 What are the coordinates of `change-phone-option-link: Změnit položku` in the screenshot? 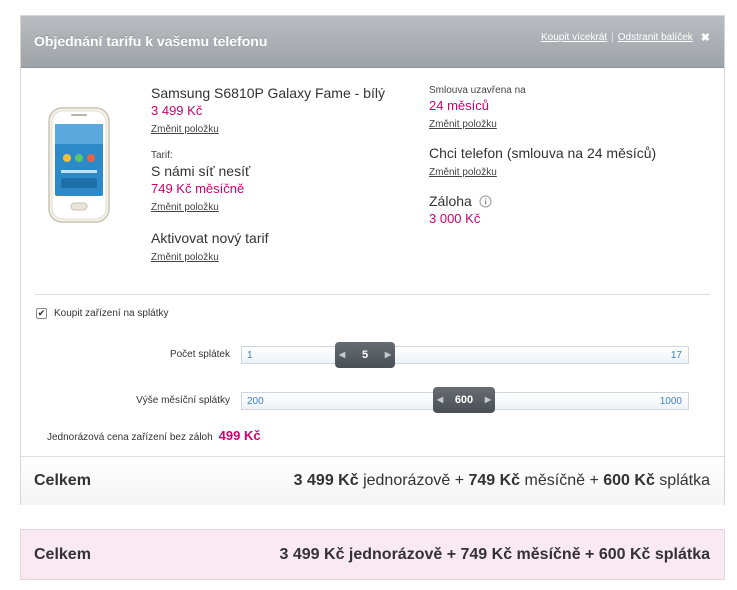 It's located at (463, 173).